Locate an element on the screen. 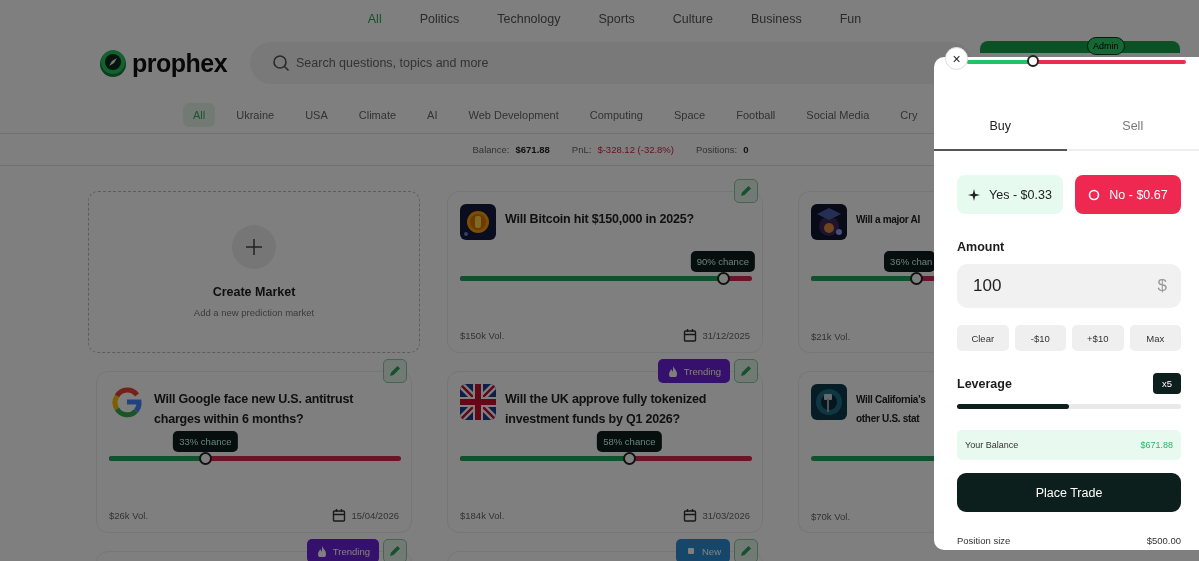 Image resolution: width=1199 pixels, height=561 pixels. card-subtitle: Add a new prediction market is located at coordinates (254, 312).